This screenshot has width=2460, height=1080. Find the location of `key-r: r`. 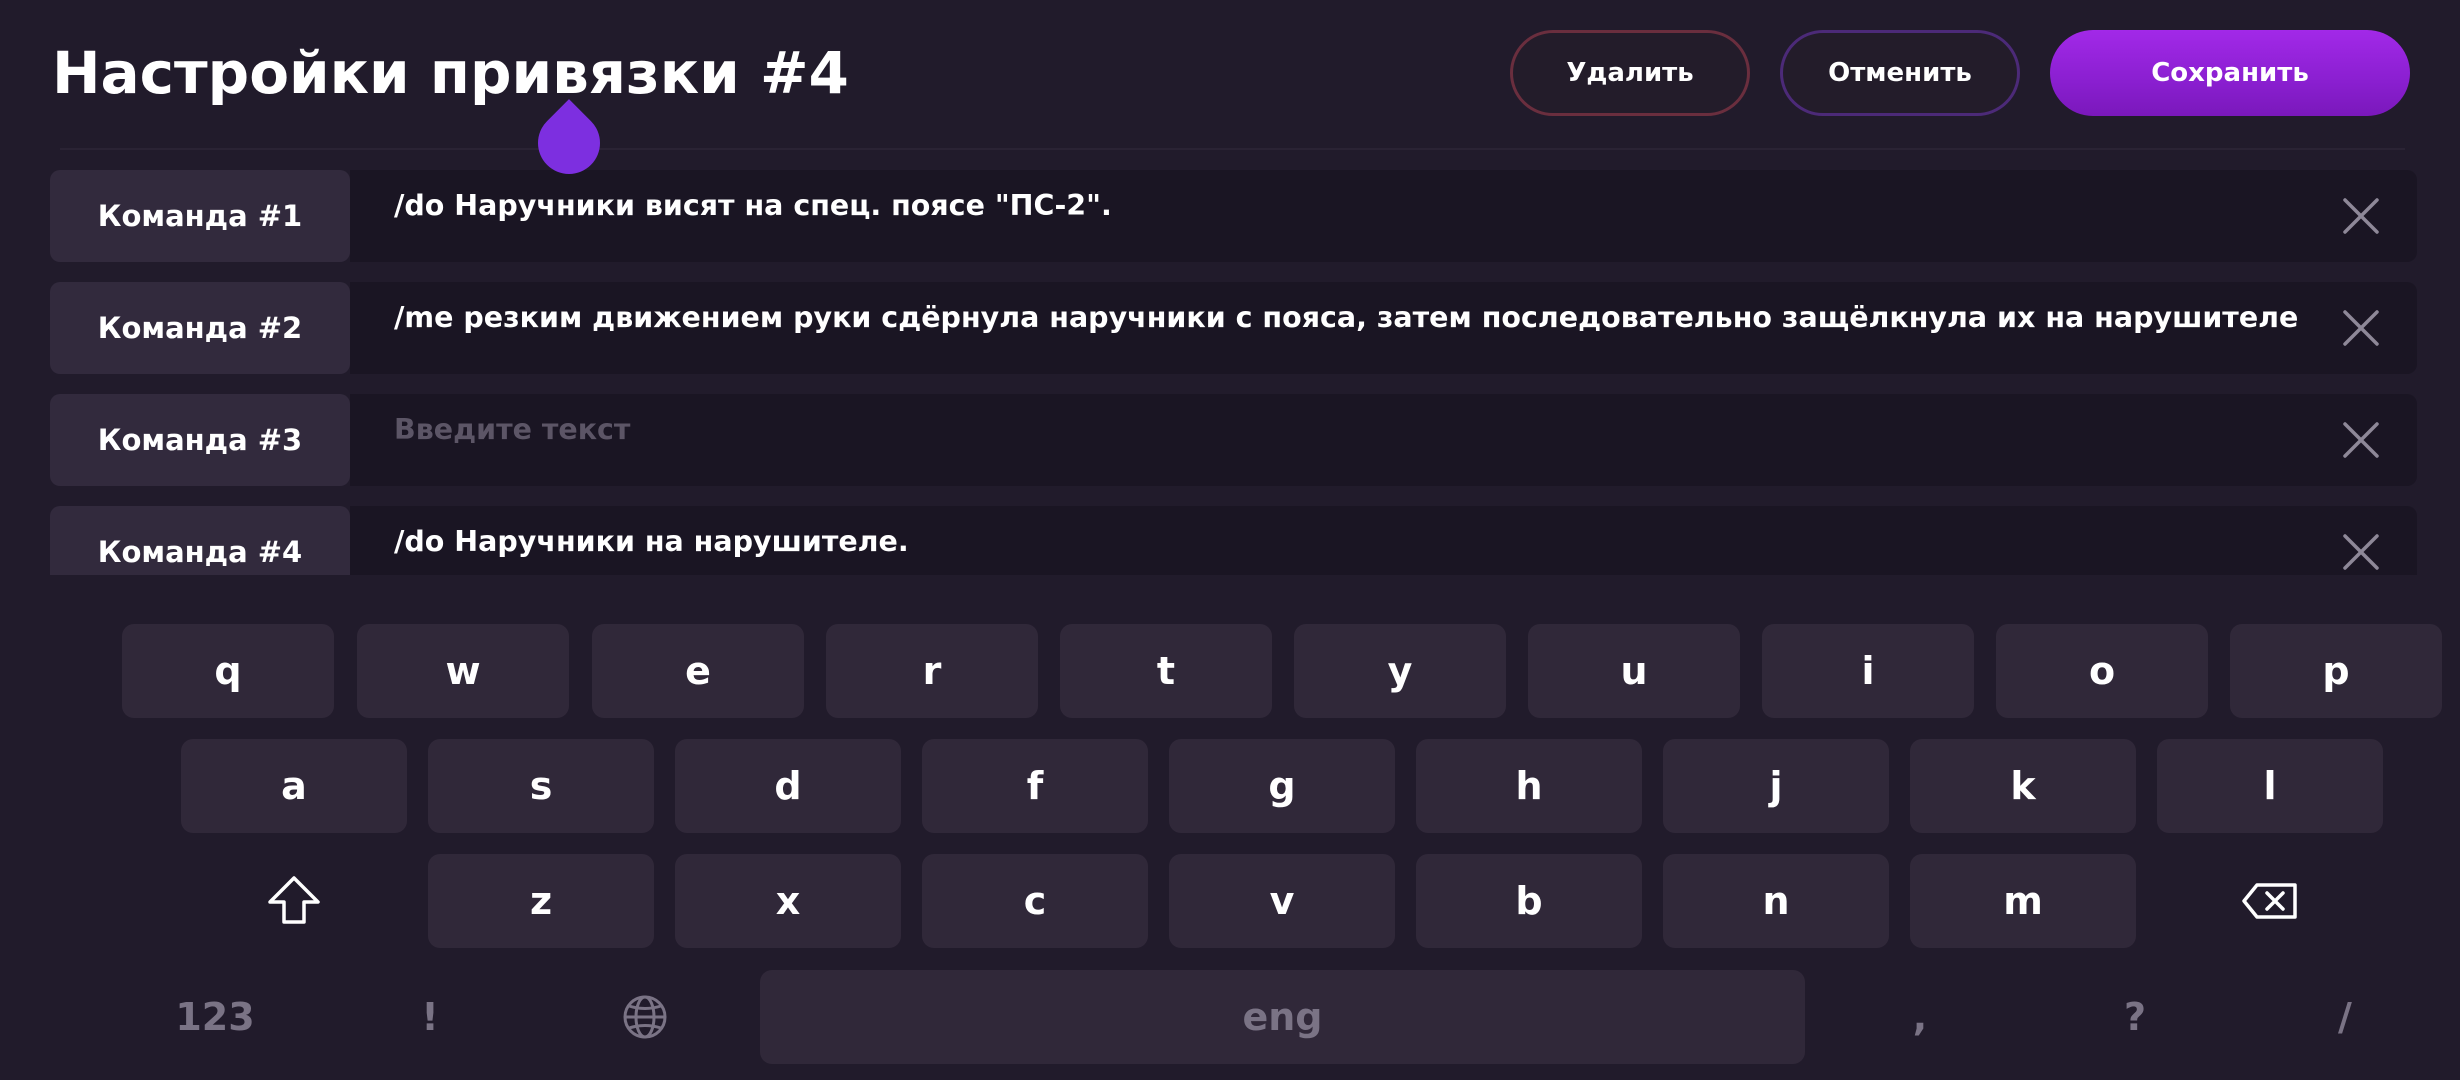

key-r: r is located at coordinates (932, 671).